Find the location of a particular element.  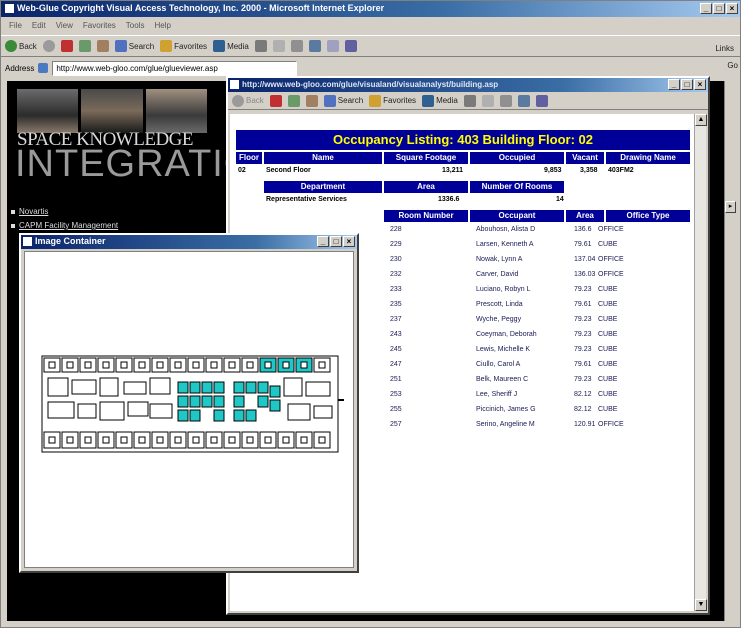

room-number: 243 is located at coordinates (396, 335).